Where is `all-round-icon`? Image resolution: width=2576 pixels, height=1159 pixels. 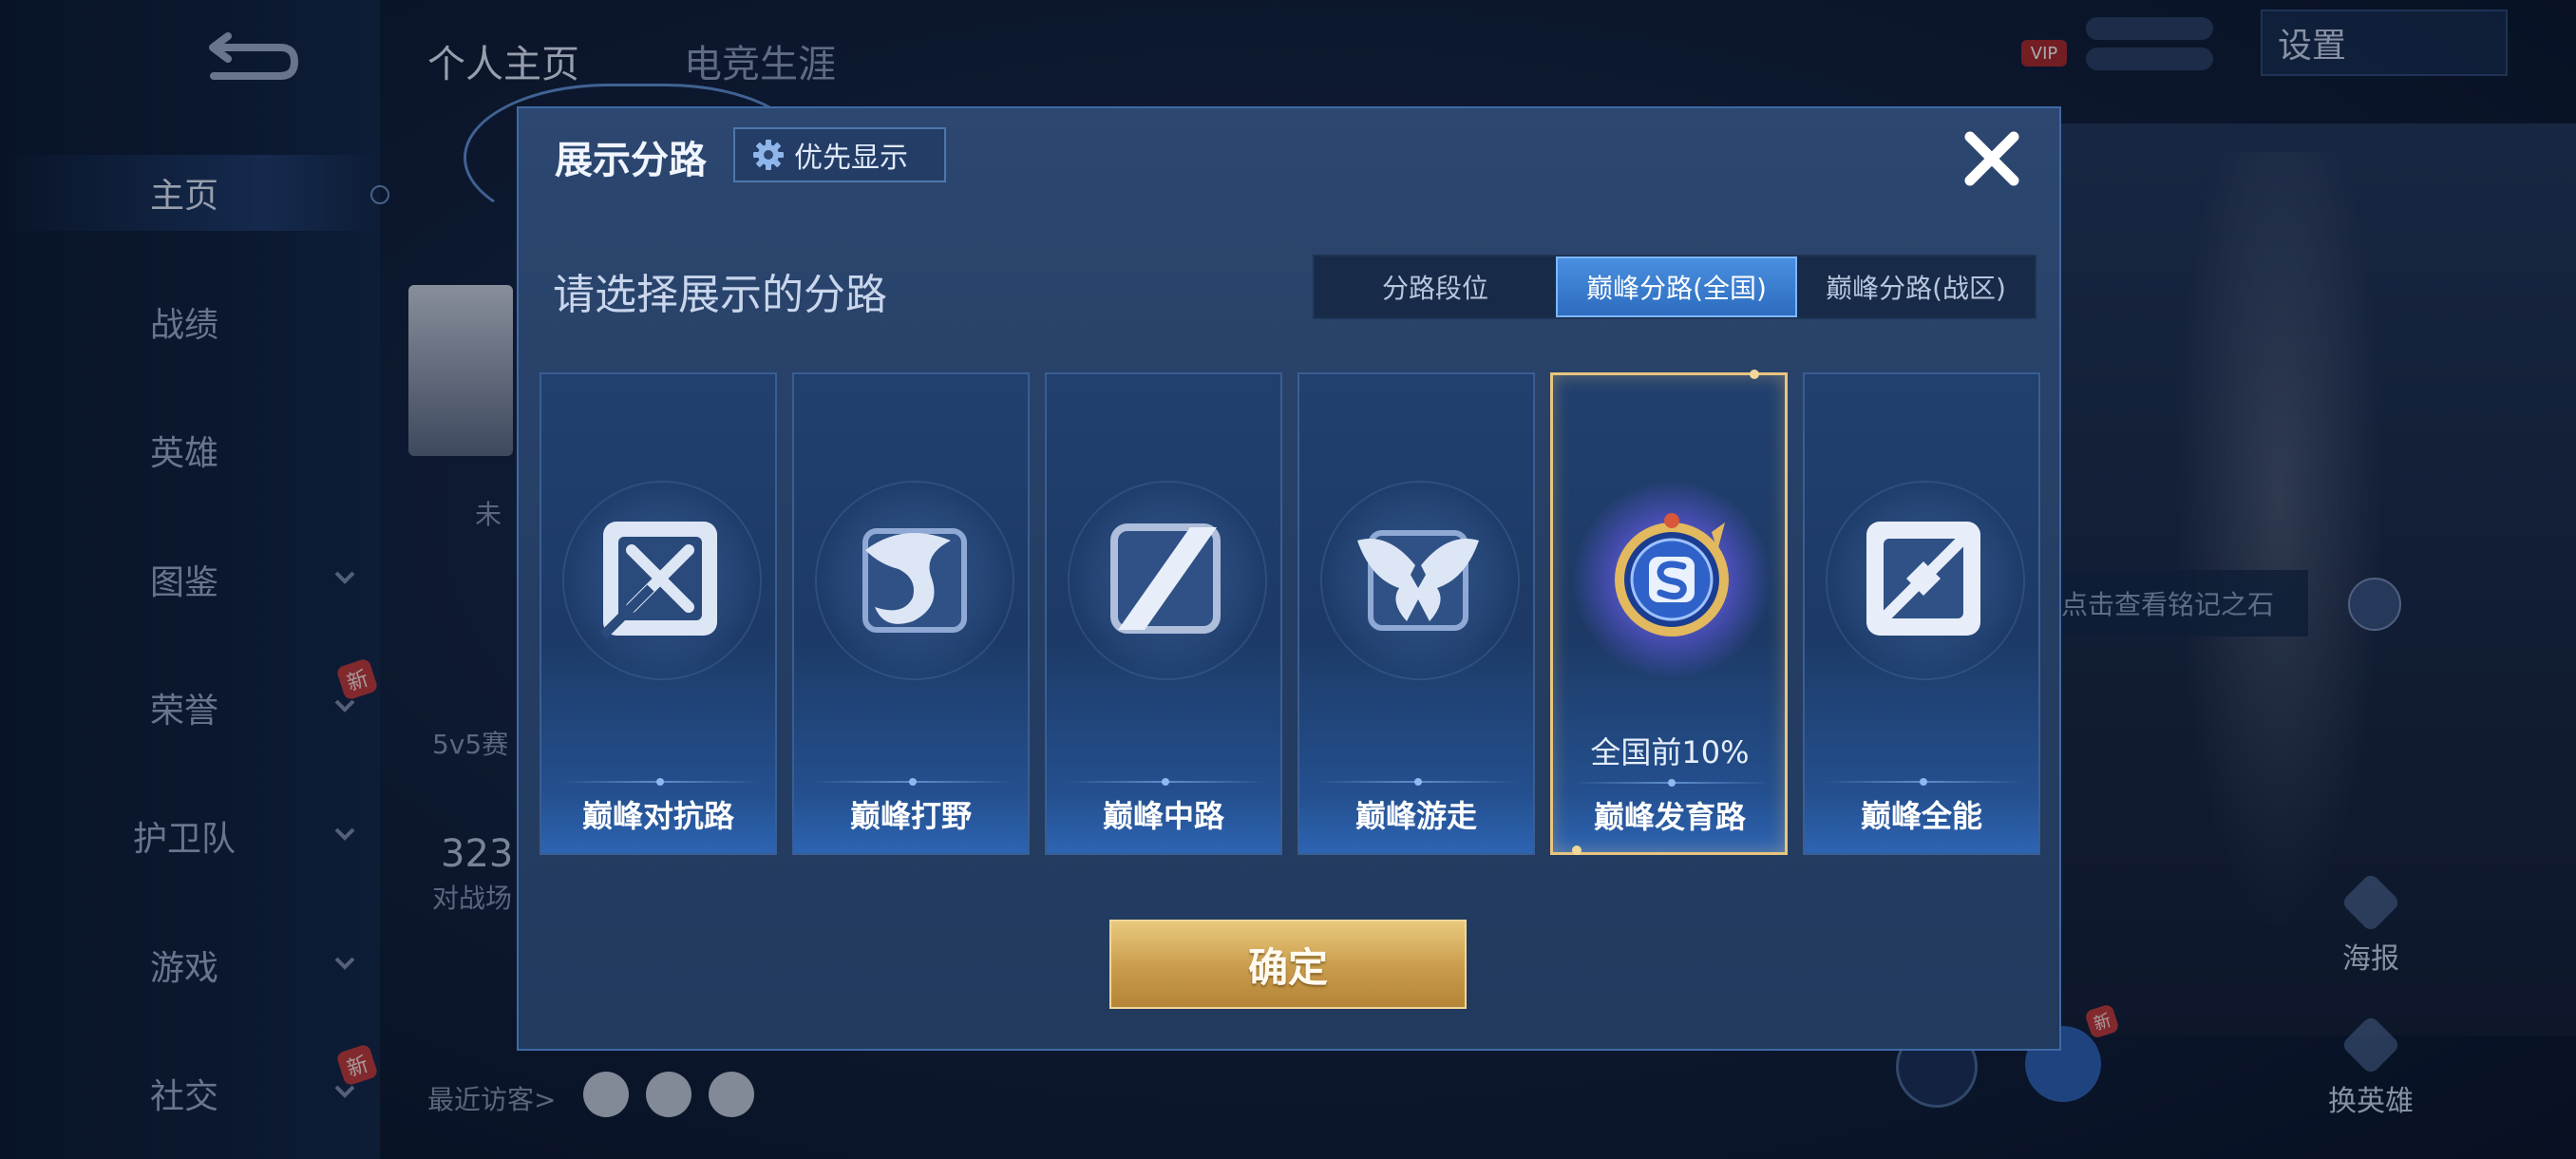 all-round-icon is located at coordinates (1923, 579).